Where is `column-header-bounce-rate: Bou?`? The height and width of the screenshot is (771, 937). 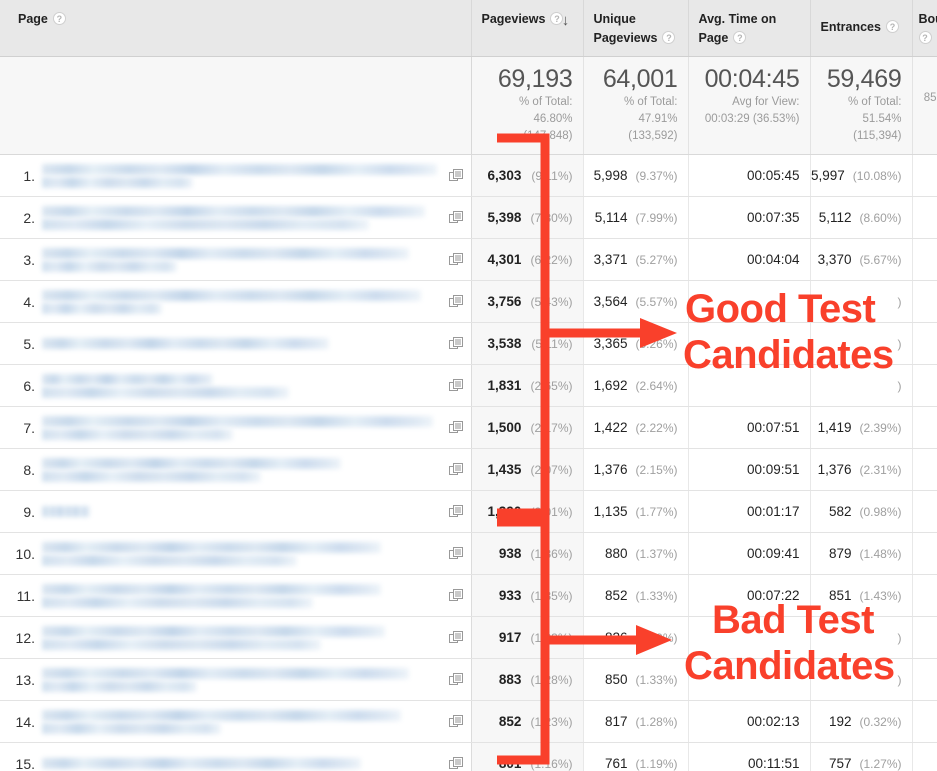
column-header-bounce-rate: Bou? is located at coordinates (924, 28).